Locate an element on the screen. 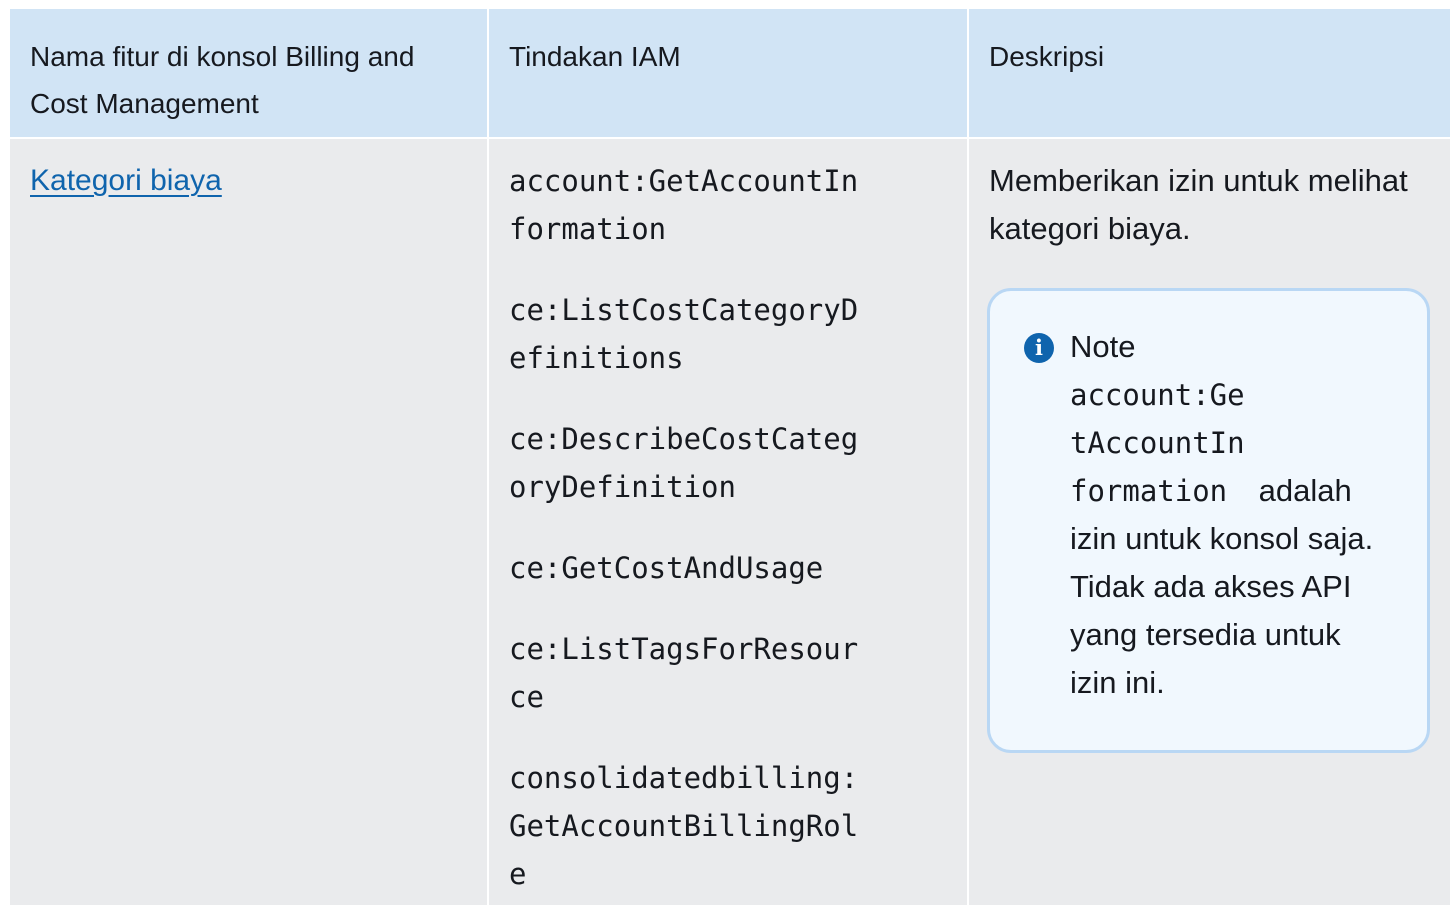 Image resolution: width=1450 pixels, height=905 pixels. action-item: ce:GetCostAndUsage is located at coordinates (666, 568).